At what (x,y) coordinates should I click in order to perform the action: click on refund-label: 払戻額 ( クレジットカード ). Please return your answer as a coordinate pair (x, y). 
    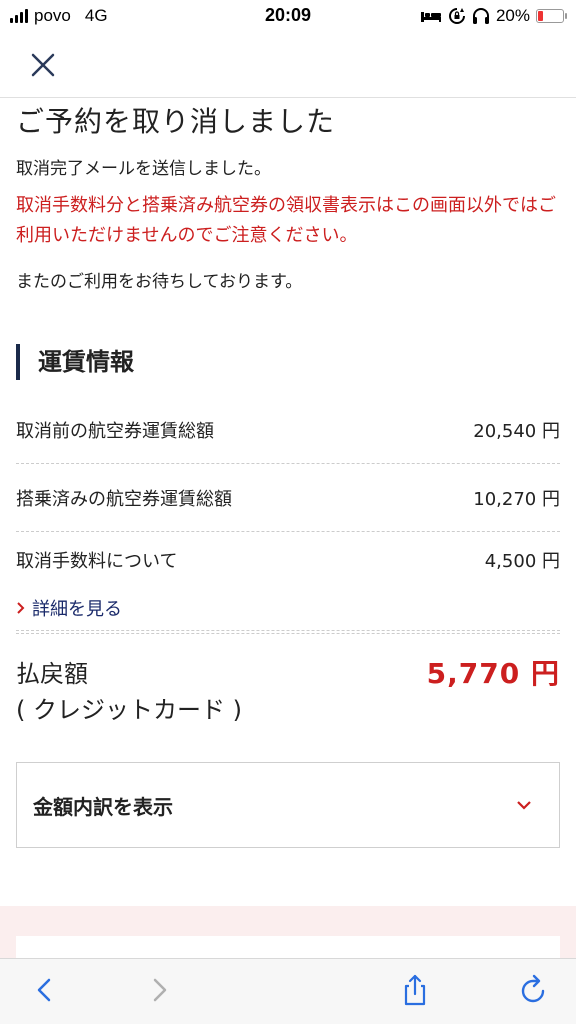
    Looking at the image, I should click on (129, 692).